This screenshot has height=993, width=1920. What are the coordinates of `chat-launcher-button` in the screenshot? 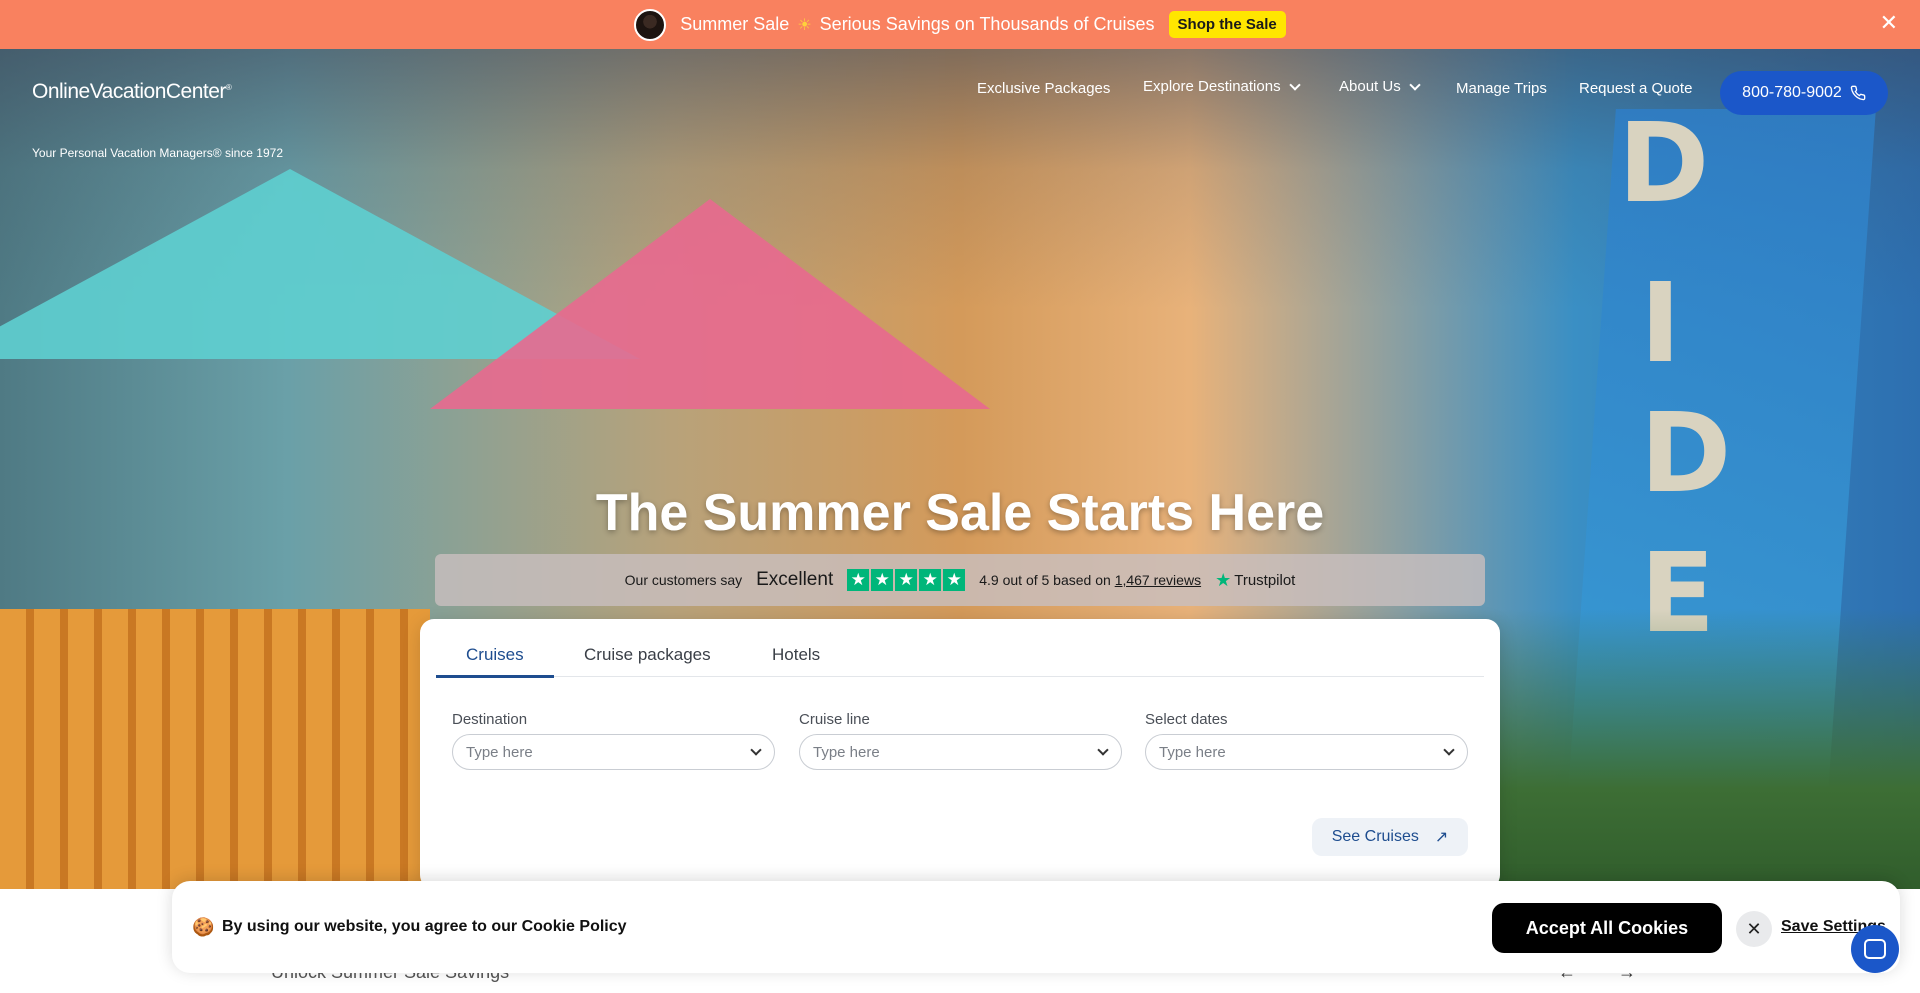 It's located at (1875, 949).